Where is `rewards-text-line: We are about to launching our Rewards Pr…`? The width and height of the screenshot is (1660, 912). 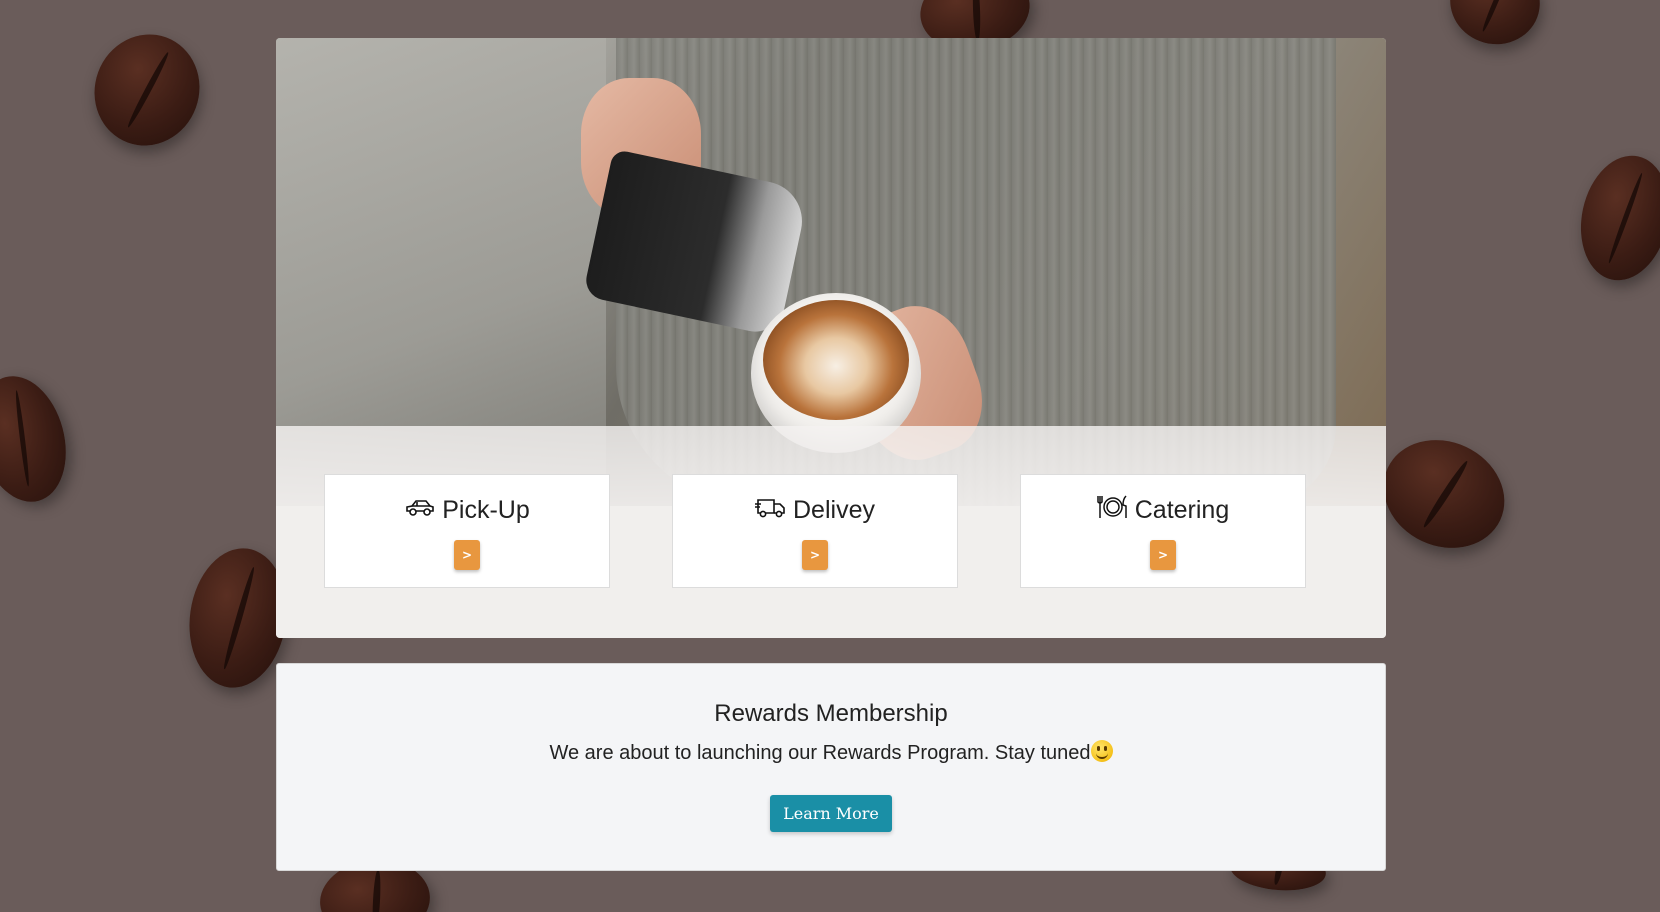 rewards-text-line: We are about to launching our Rewards Pr… is located at coordinates (831, 752).